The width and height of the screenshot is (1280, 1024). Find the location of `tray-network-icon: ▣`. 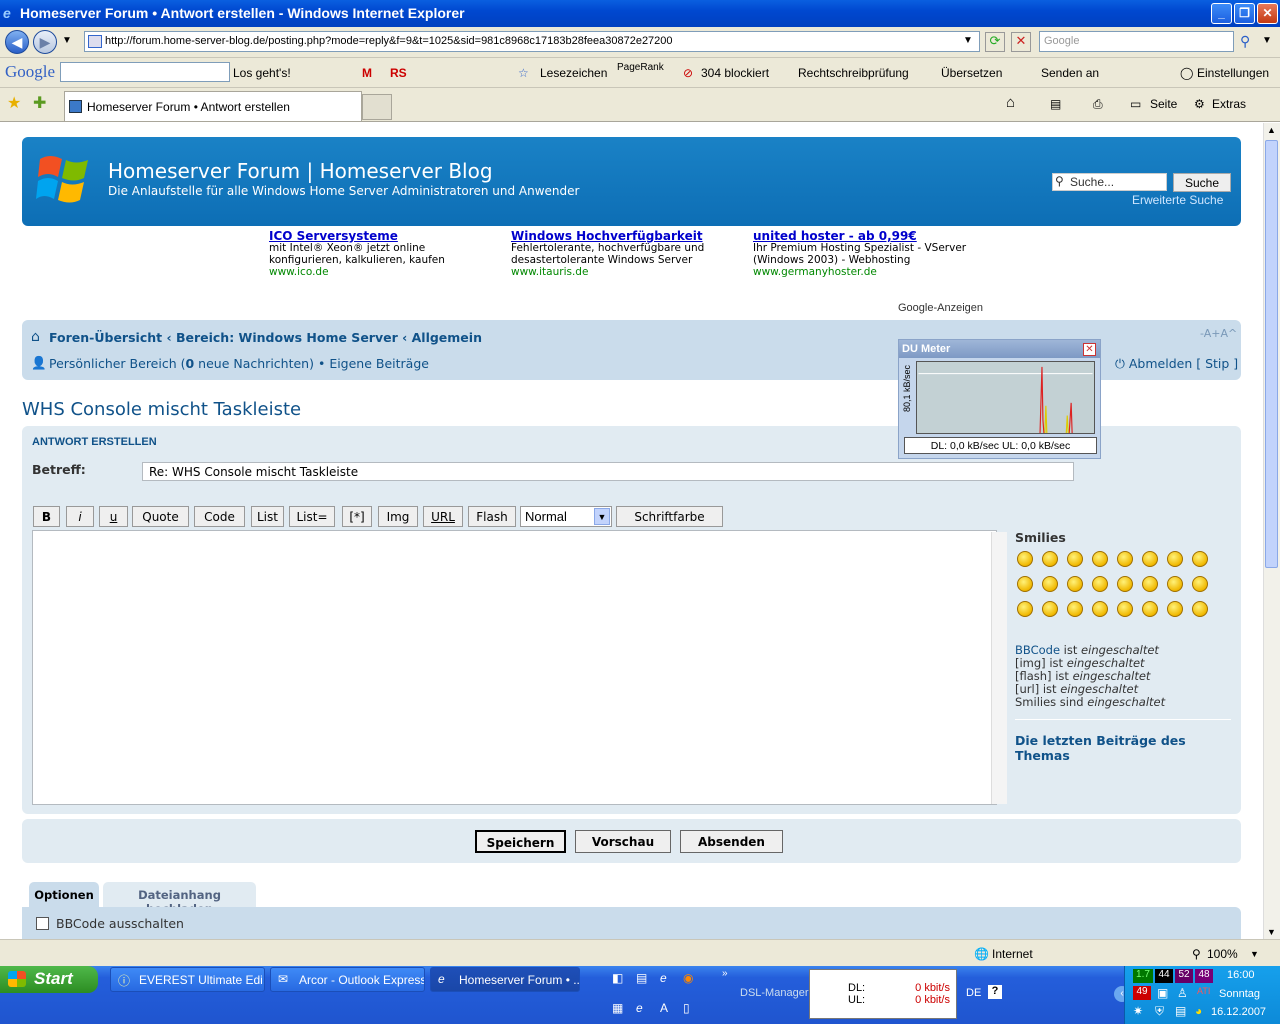

tray-network-icon: ▣ is located at coordinates (1162, 993).